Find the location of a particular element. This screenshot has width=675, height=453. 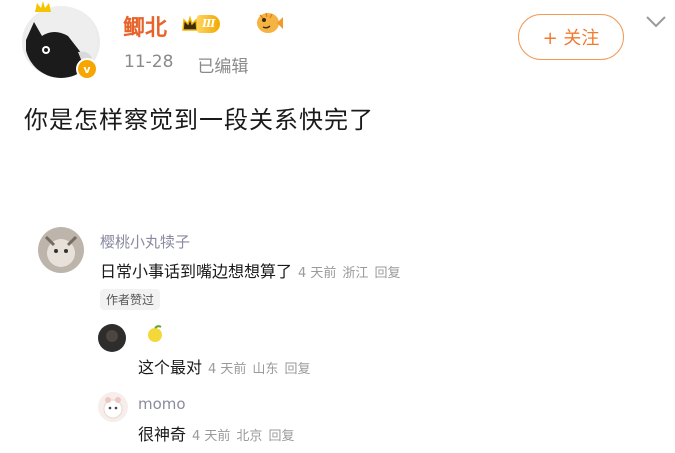

post-meta: 11-28 已编辑 is located at coordinates (186, 64).